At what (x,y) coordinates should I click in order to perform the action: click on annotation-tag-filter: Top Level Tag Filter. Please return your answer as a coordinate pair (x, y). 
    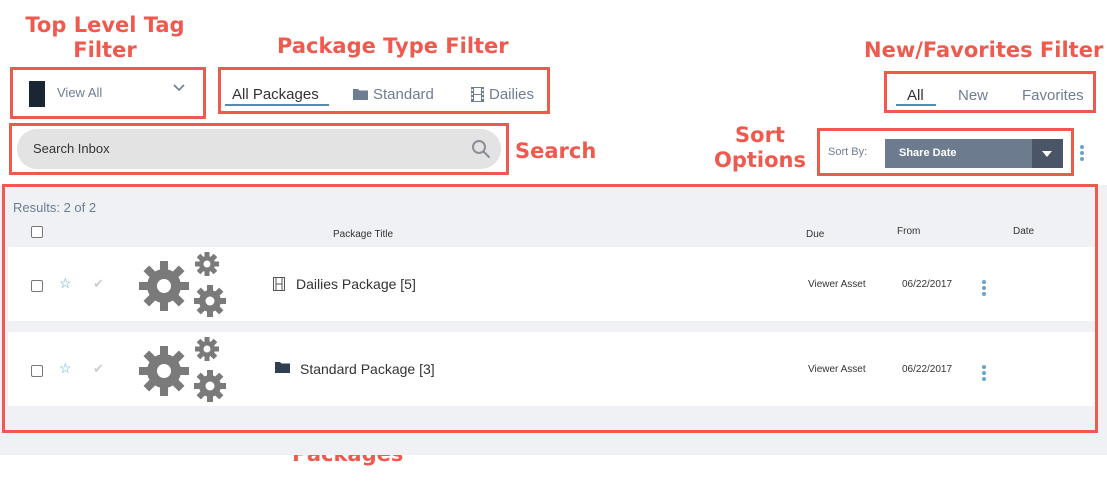
    Looking at the image, I should click on (105, 38).